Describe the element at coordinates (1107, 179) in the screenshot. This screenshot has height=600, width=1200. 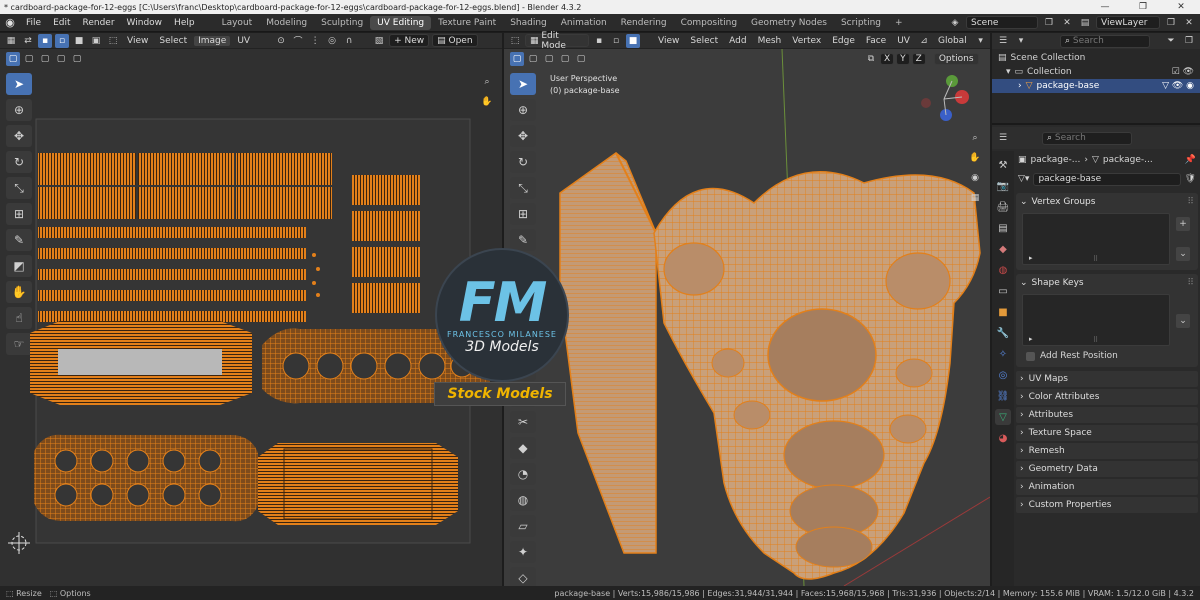
I see `mesh-name-field: package-base` at that location.